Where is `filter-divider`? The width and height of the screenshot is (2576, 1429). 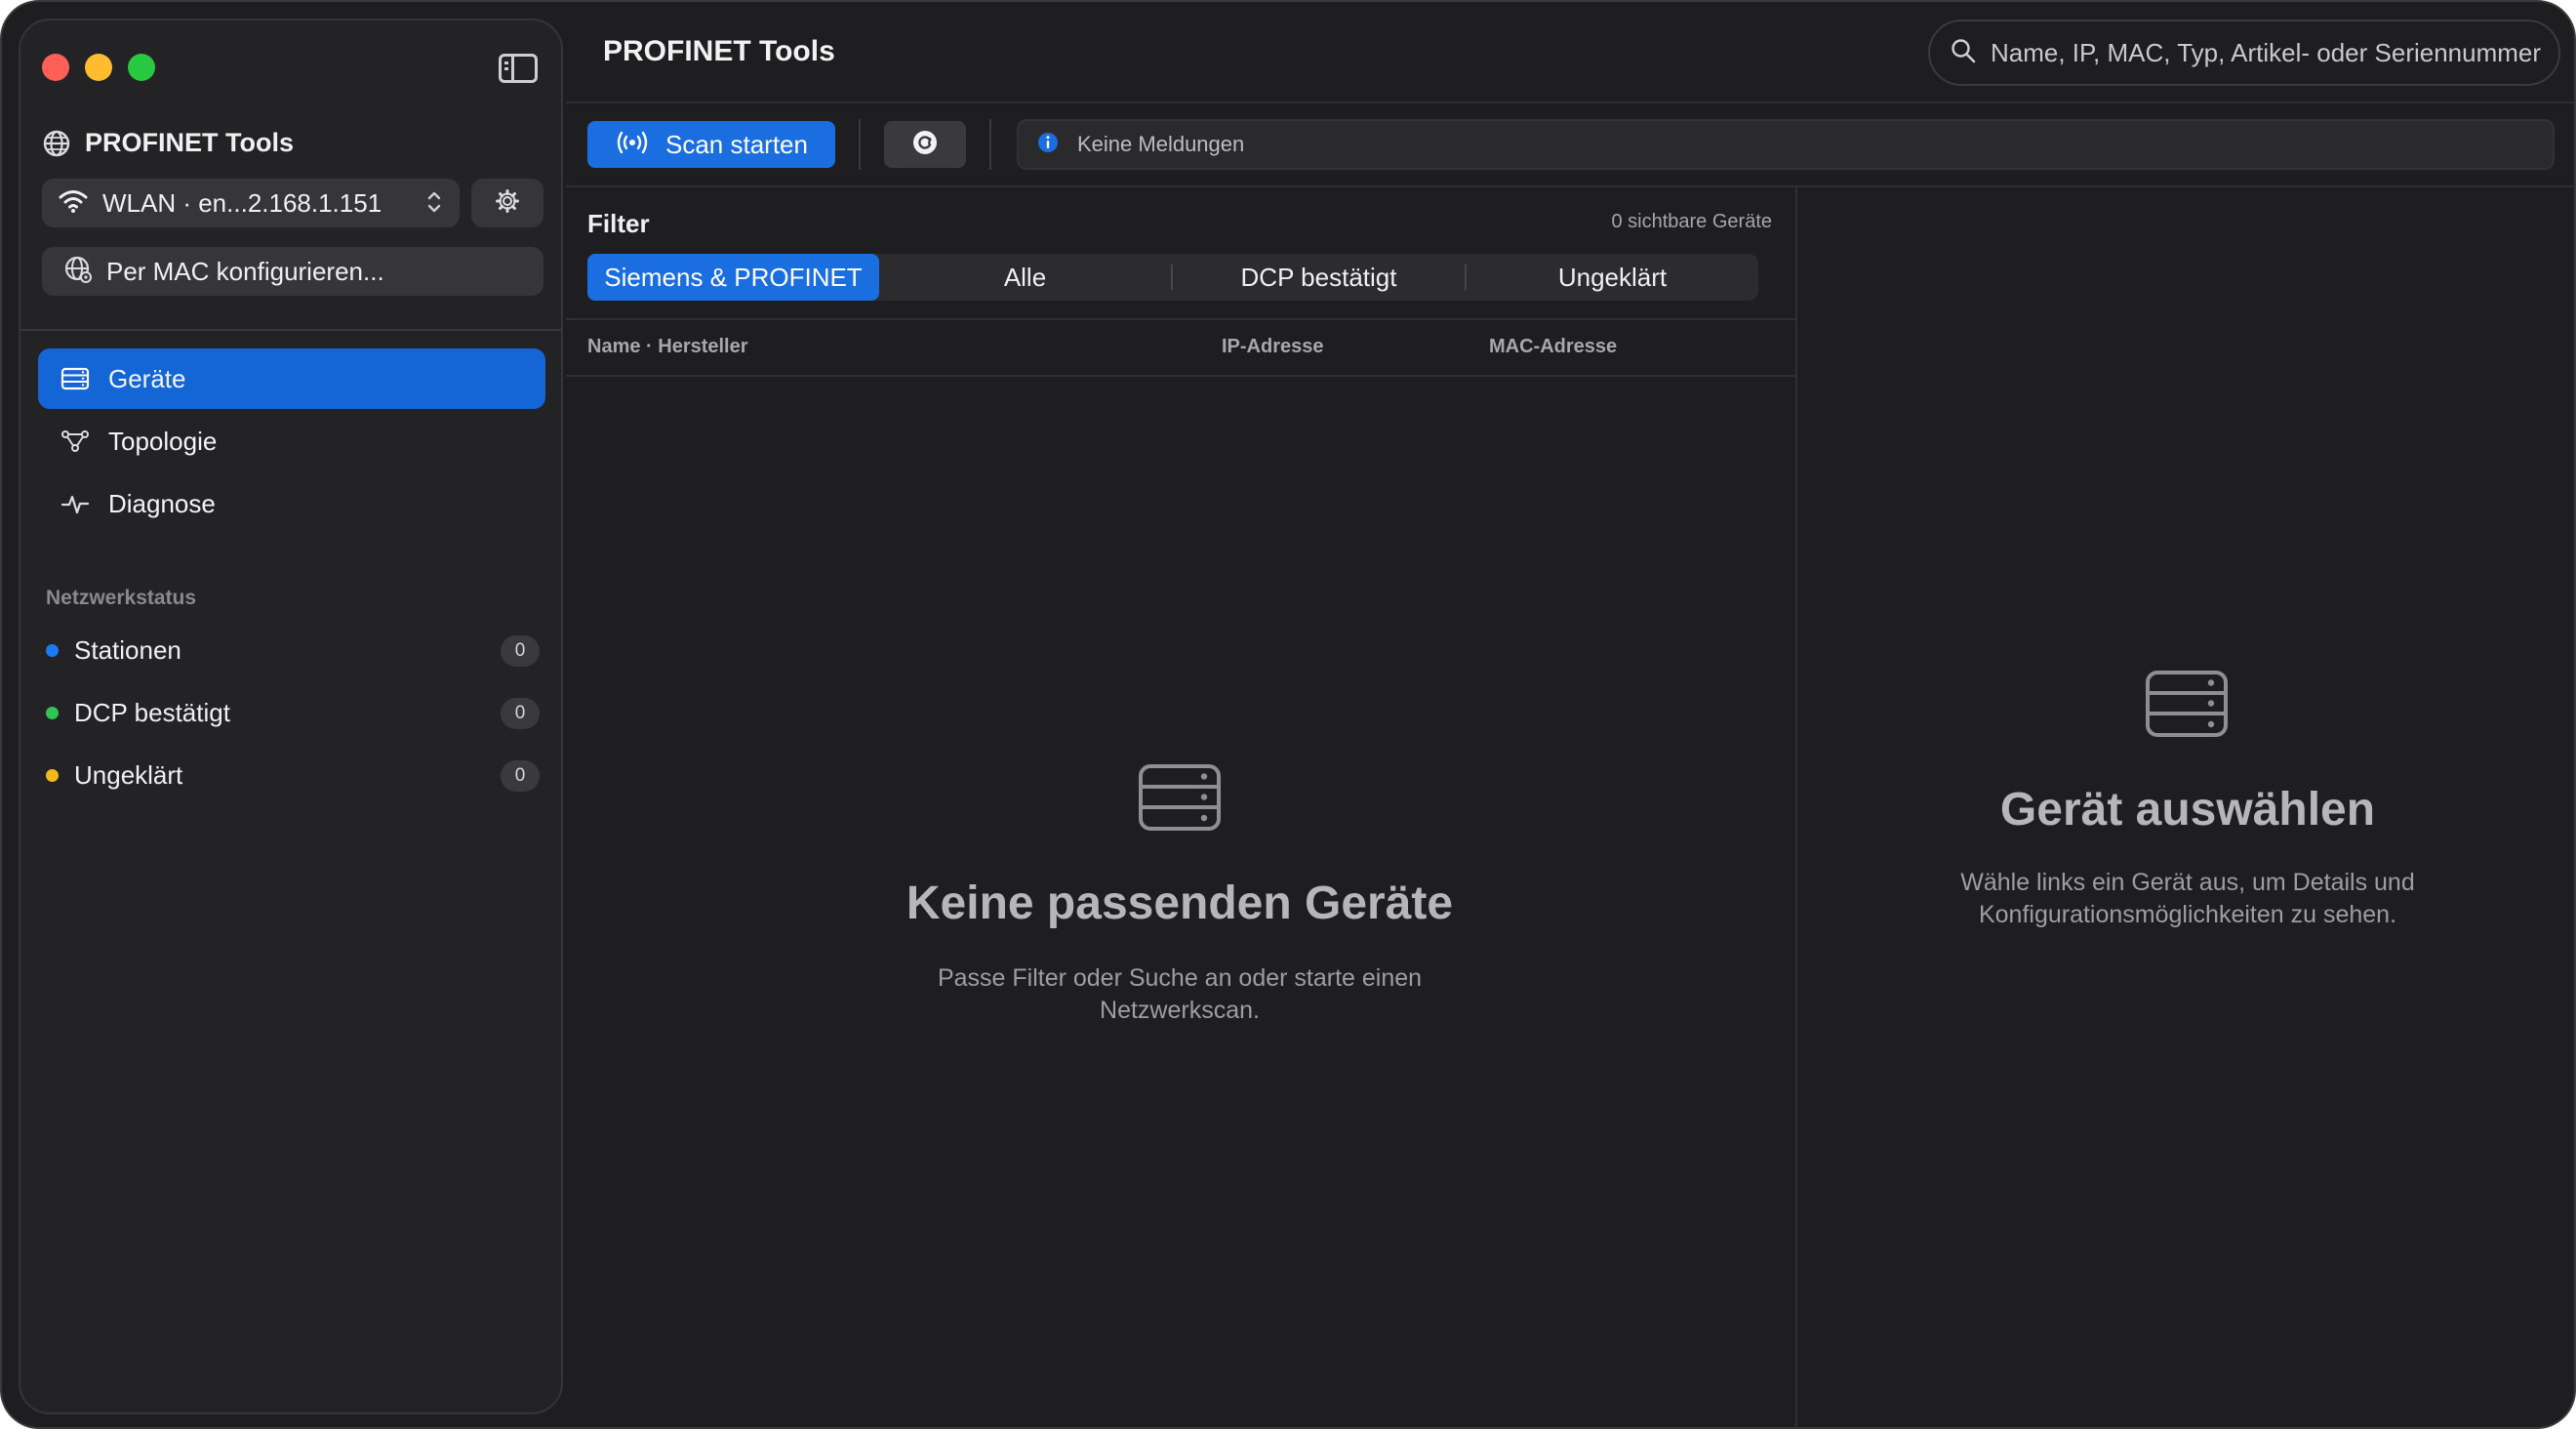
filter-divider is located at coordinates (1181, 319).